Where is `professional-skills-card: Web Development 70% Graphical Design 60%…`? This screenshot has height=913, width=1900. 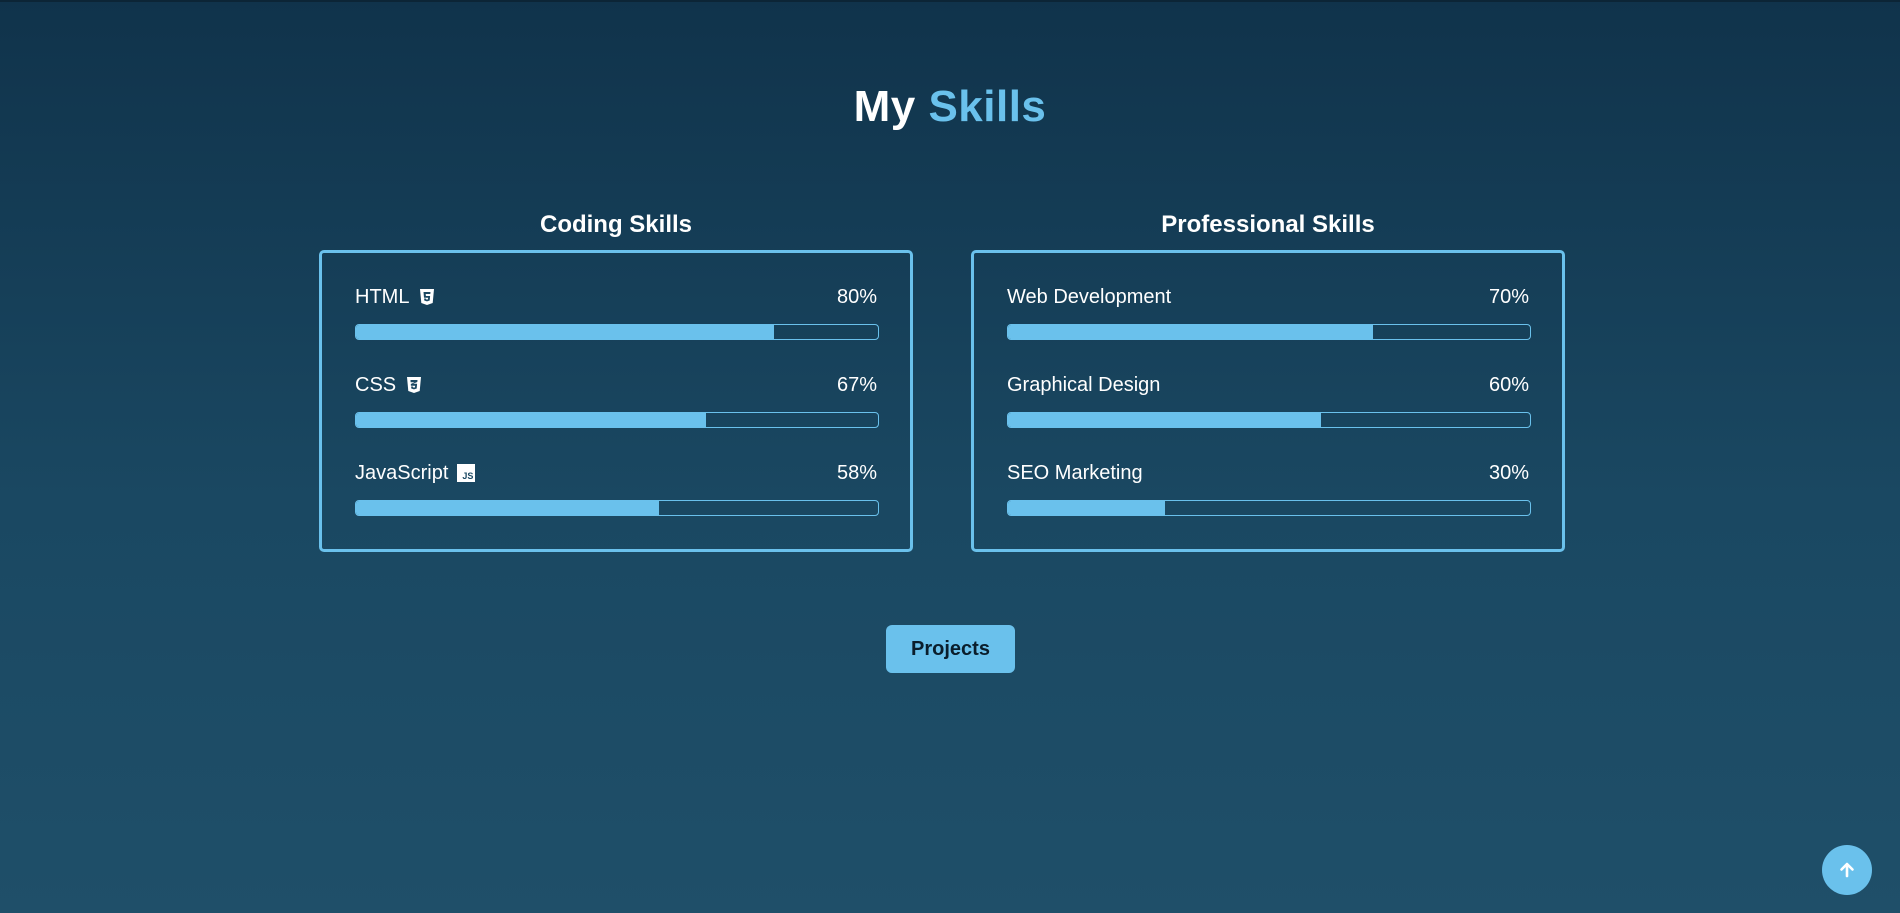
professional-skills-card: Web Development 70% Graphical Design 60%… is located at coordinates (1268, 401).